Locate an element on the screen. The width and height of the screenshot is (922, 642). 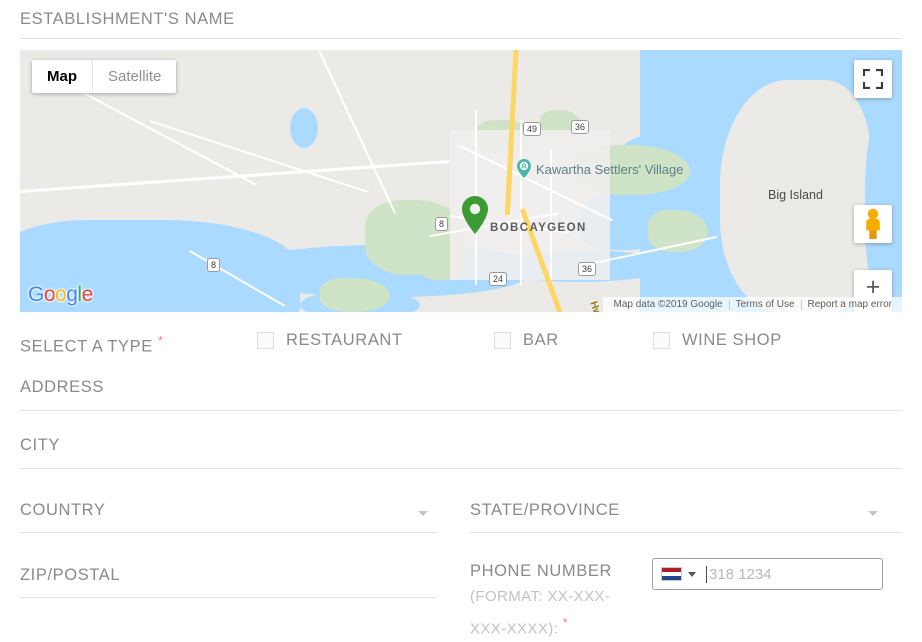
map-location-marker is located at coordinates (475, 217).